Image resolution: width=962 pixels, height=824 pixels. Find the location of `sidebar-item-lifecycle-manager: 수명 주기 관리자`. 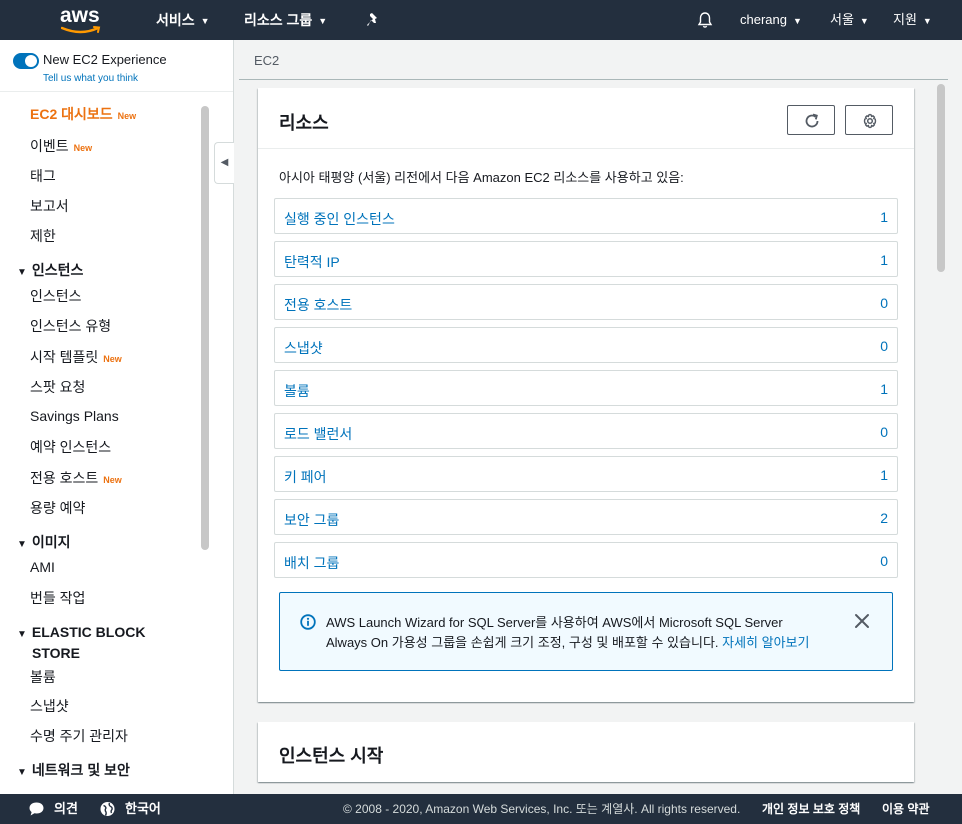

sidebar-item-lifecycle-manager: 수명 주기 관리자 is located at coordinates (79, 736).